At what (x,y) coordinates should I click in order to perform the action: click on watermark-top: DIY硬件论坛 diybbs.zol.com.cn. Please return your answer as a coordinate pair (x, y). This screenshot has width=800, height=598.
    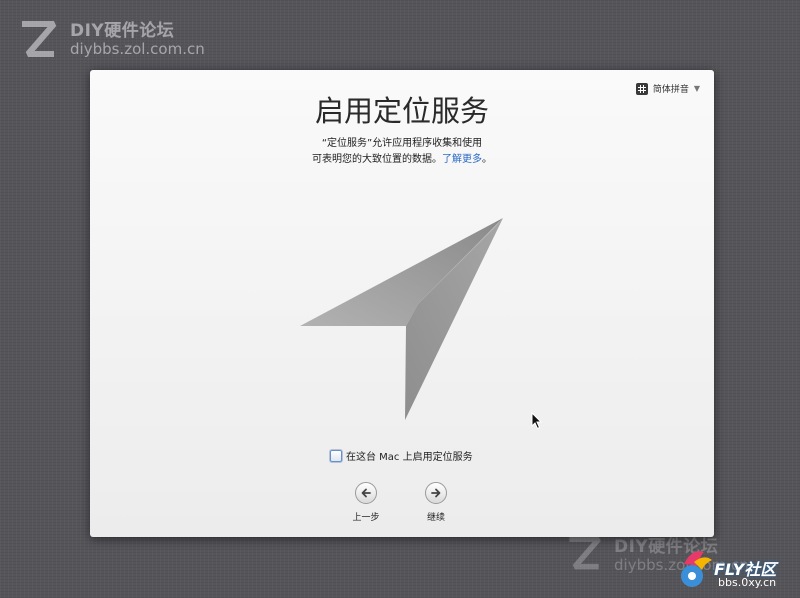
    Looking at the image, I should click on (129, 40).